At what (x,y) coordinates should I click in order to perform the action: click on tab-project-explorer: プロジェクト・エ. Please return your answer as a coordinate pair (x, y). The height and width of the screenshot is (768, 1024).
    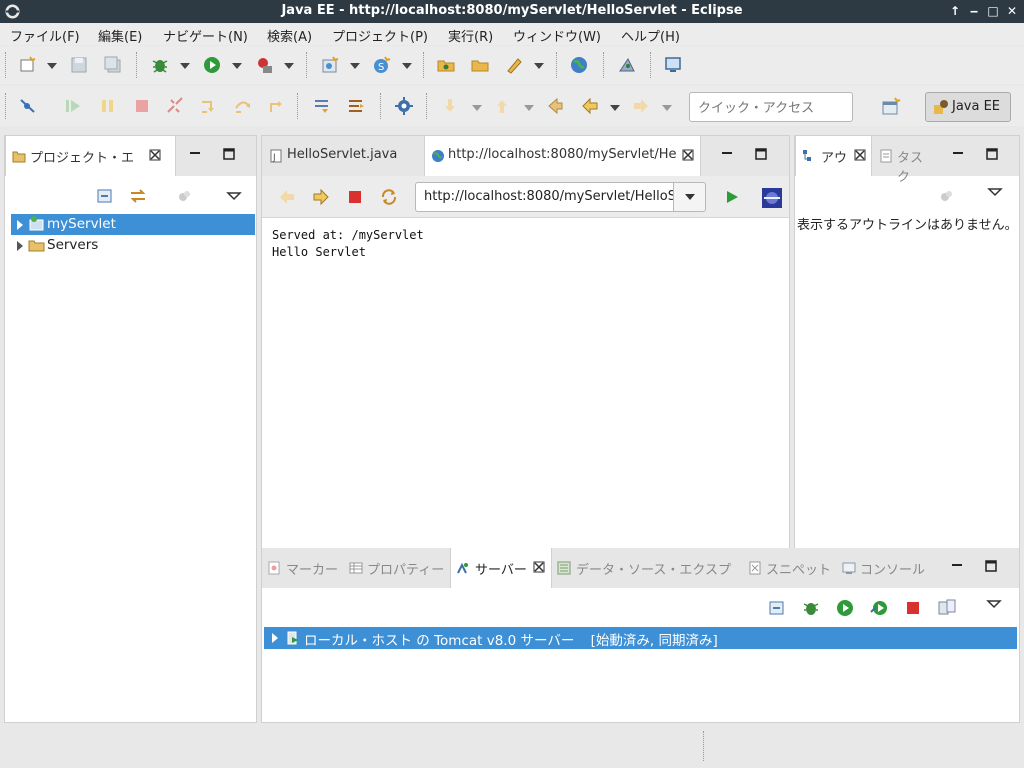
    Looking at the image, I should click on (90, 156).